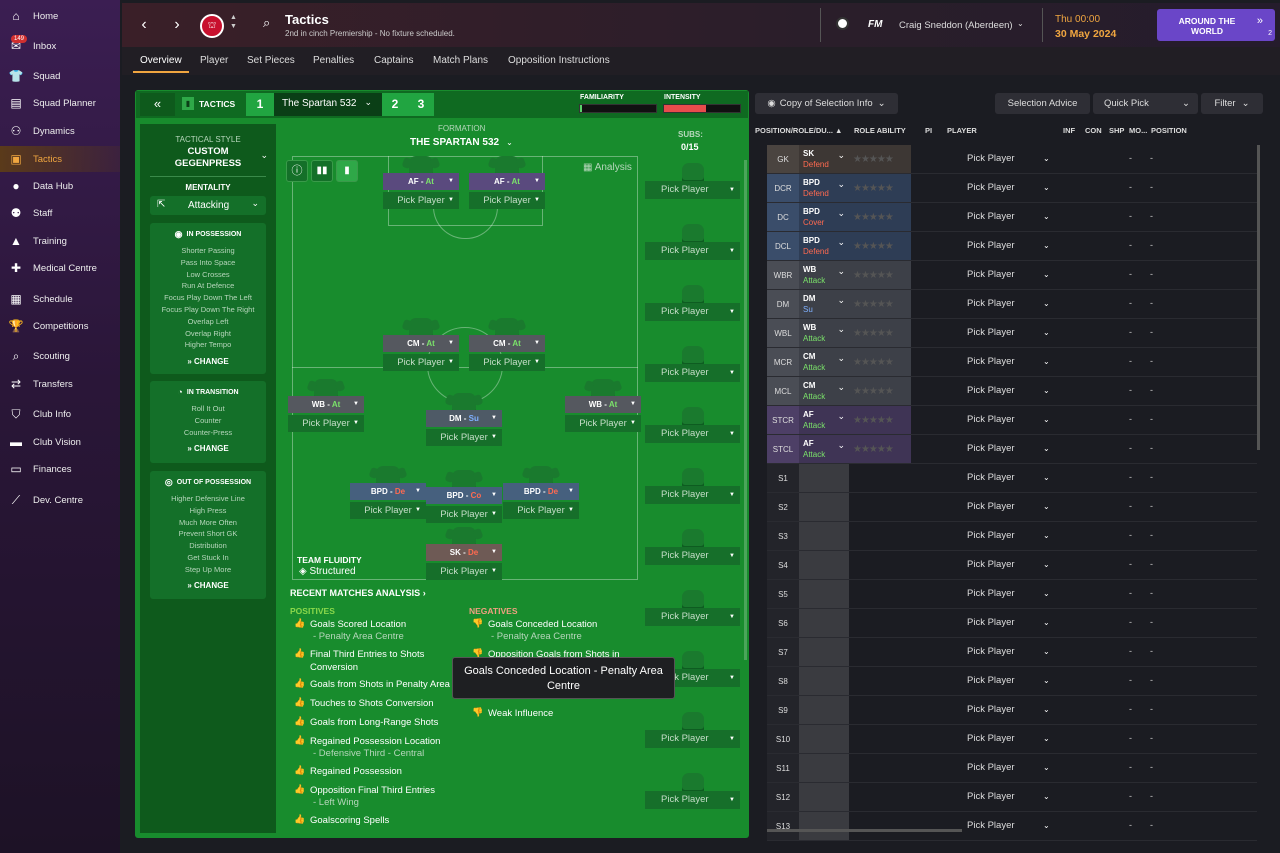 Image resolution: width=1280 pixels, height=853 pixels. I want to click on tab-opposition-instructions: Opposition Instructions, so click(559, 60).